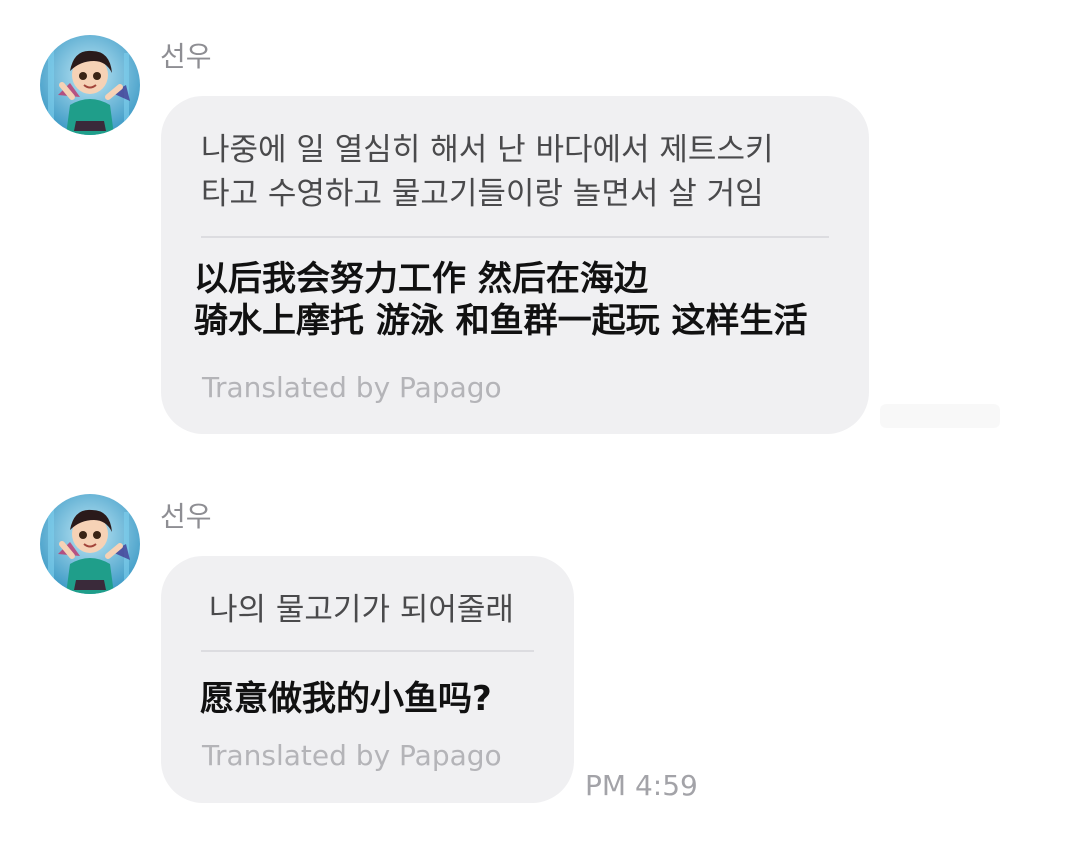 Image resolution: width=1080 pixels, height=860 pixels. Describe the element at coordinates (641, 785) in the screenshot. I see `message-timestamp: PM 4:59` at that location.